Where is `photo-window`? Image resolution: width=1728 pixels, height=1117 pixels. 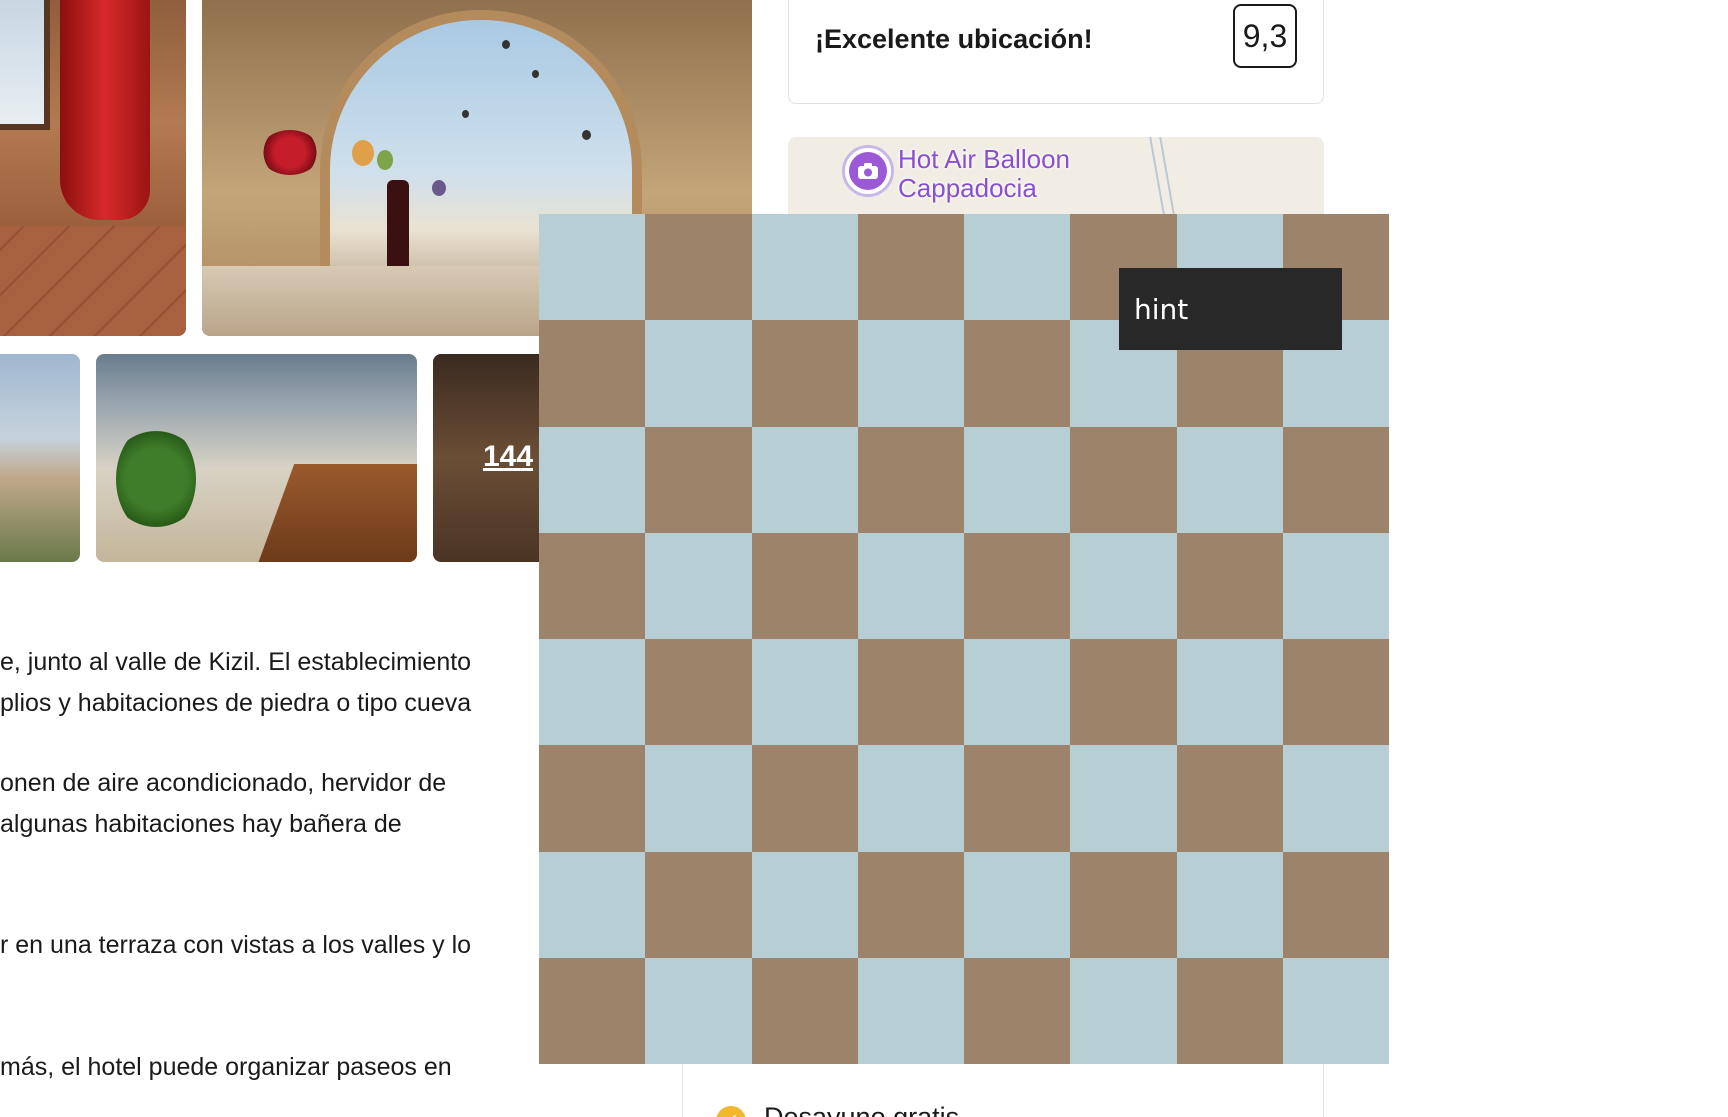
photo-window is located at coordinates (25, 65).